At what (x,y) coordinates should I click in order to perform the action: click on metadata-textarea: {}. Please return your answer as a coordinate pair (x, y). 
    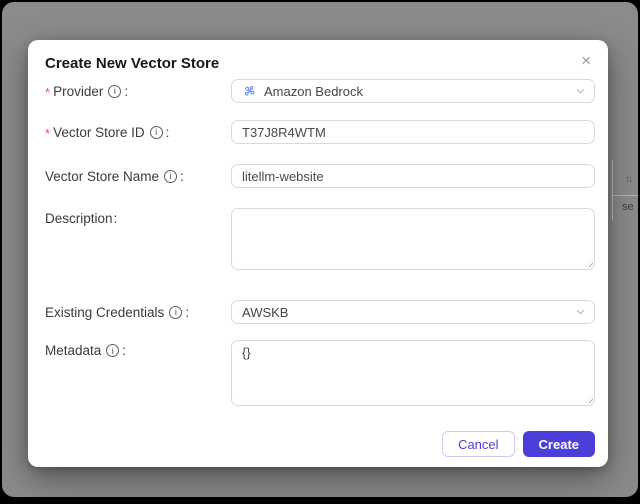
    Looking at the image, I should click on (413, 373).